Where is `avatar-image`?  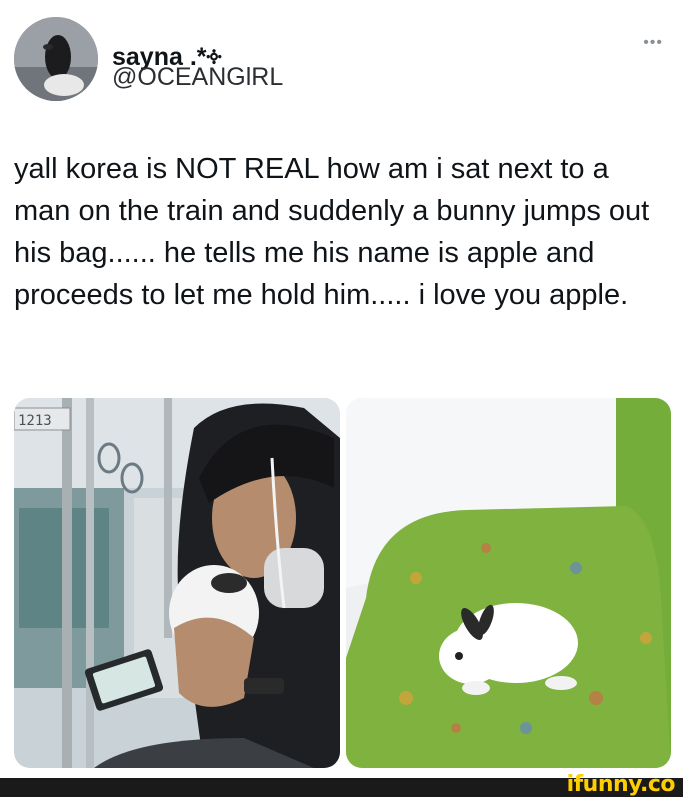
avatar-image is located at coordinates (56, 59).